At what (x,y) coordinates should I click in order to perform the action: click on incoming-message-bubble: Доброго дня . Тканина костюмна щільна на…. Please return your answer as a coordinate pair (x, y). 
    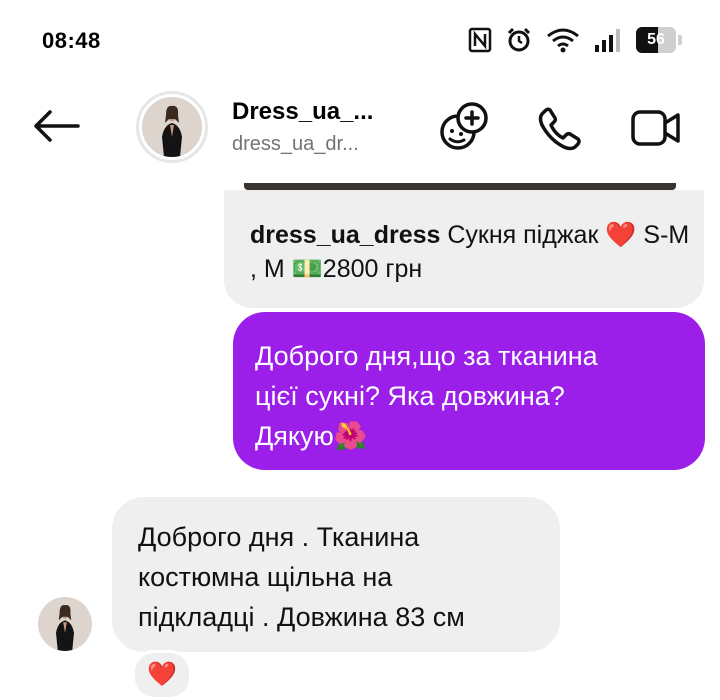
    Looking at the image, I should click on (336, 574).